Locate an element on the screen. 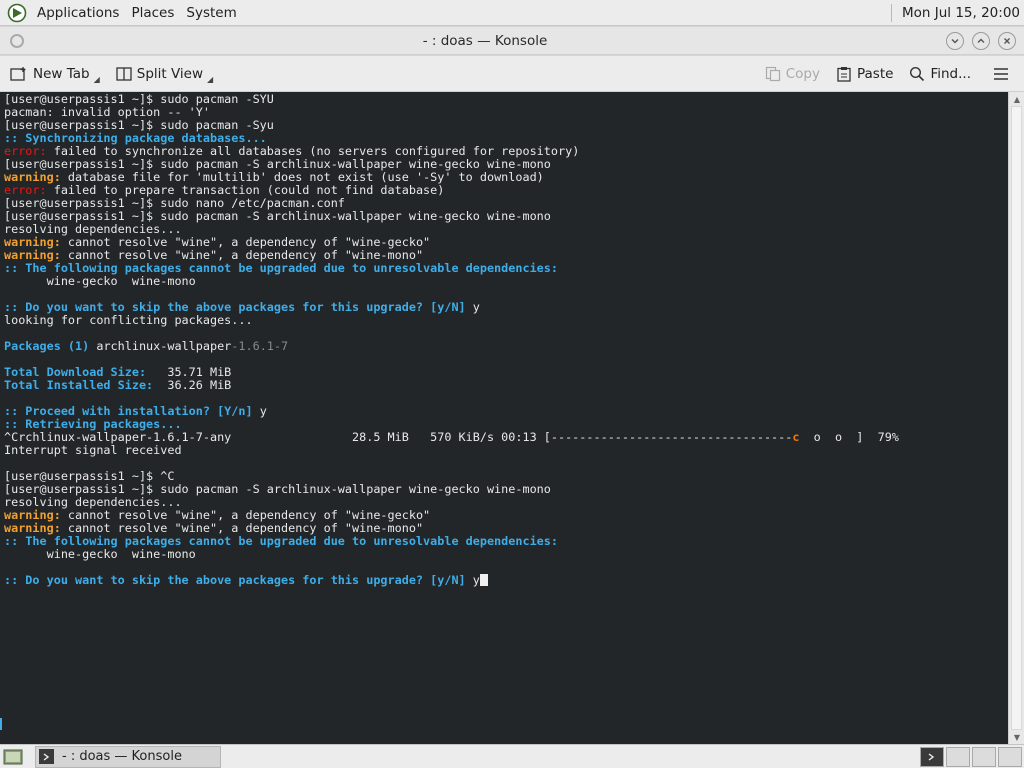  paste-button: Paste is located at coordinates (864, 74).